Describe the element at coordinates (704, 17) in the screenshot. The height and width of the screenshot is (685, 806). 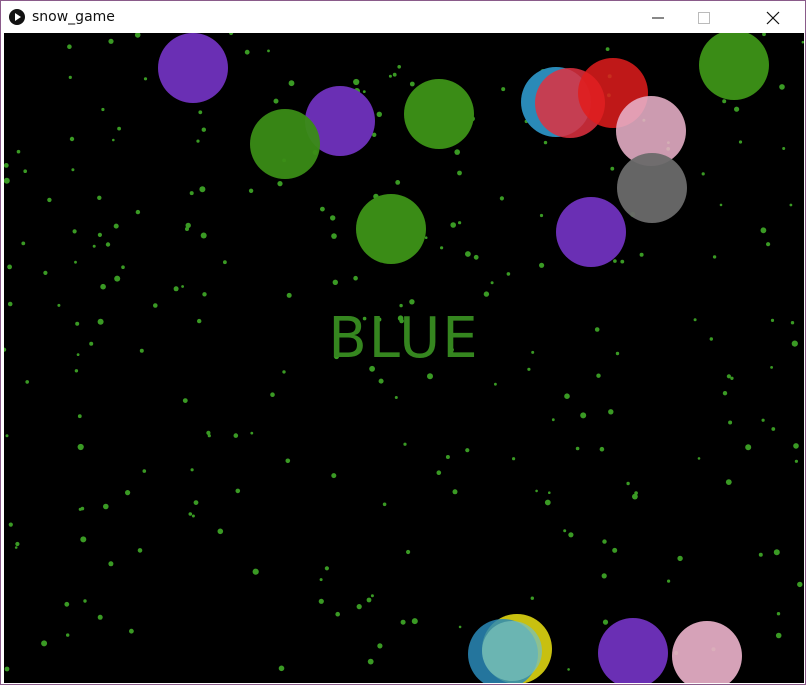
I see `maximize-button` at that location.